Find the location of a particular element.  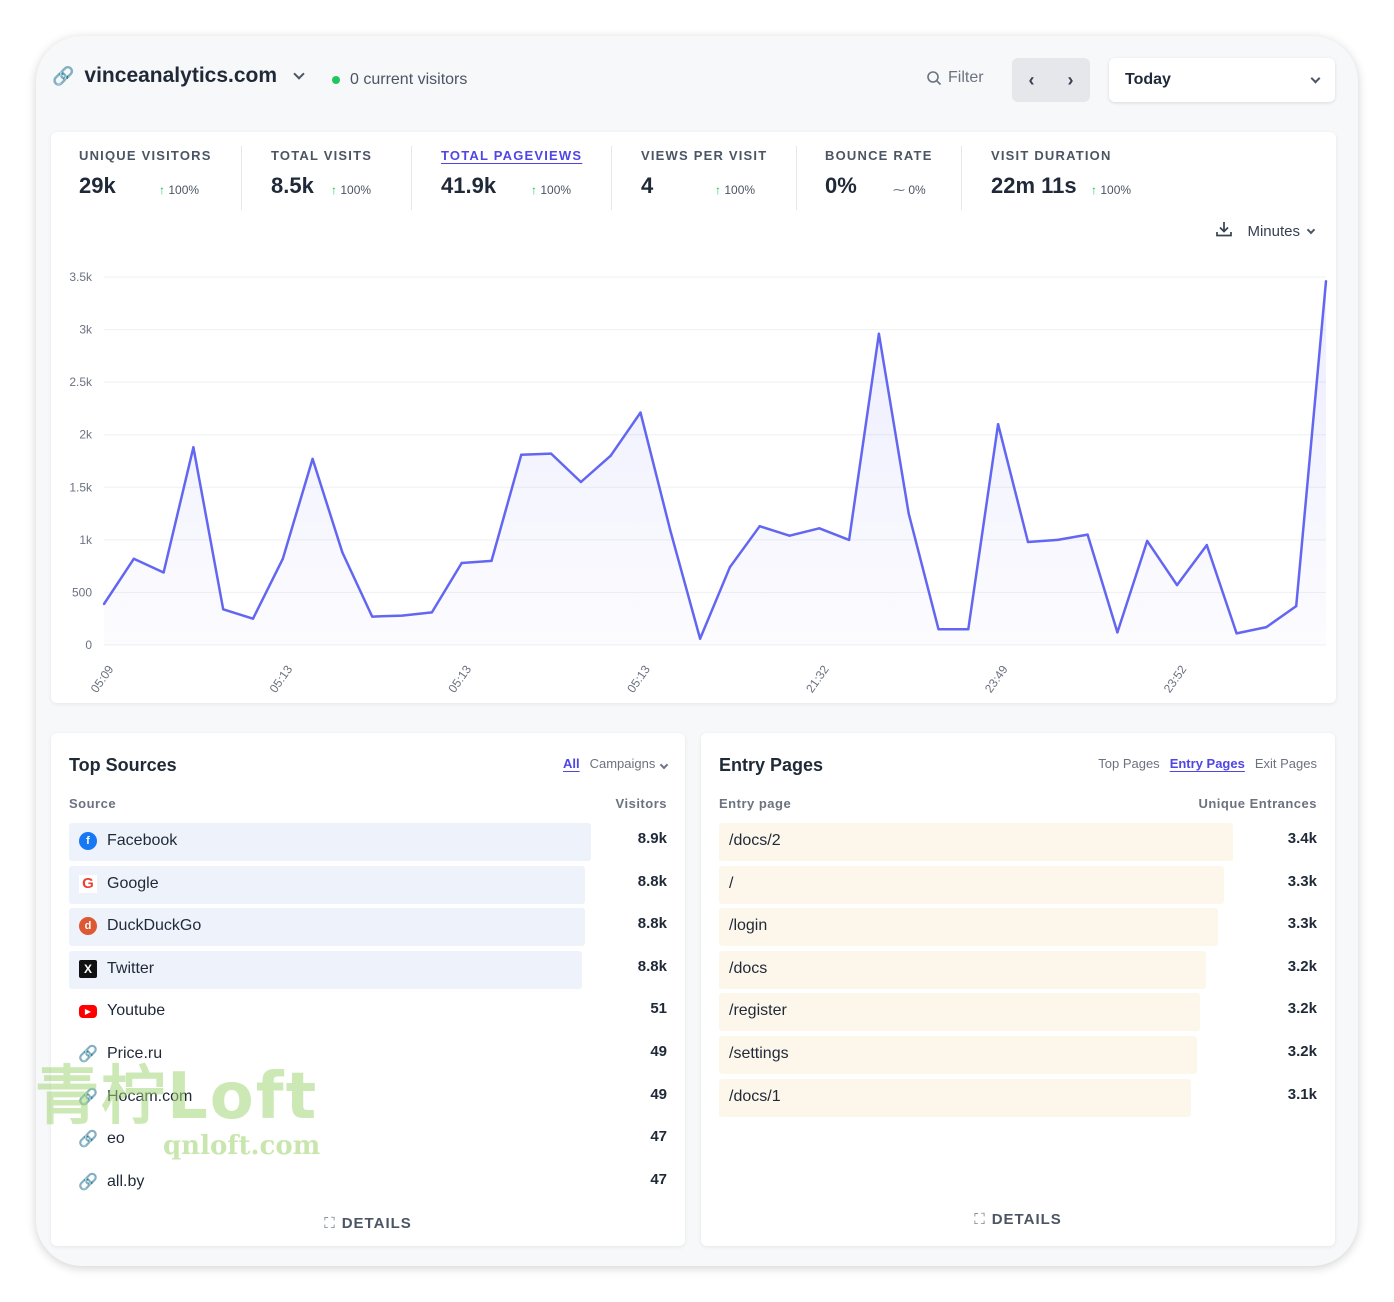

divider is located at coordinates (411, 178).